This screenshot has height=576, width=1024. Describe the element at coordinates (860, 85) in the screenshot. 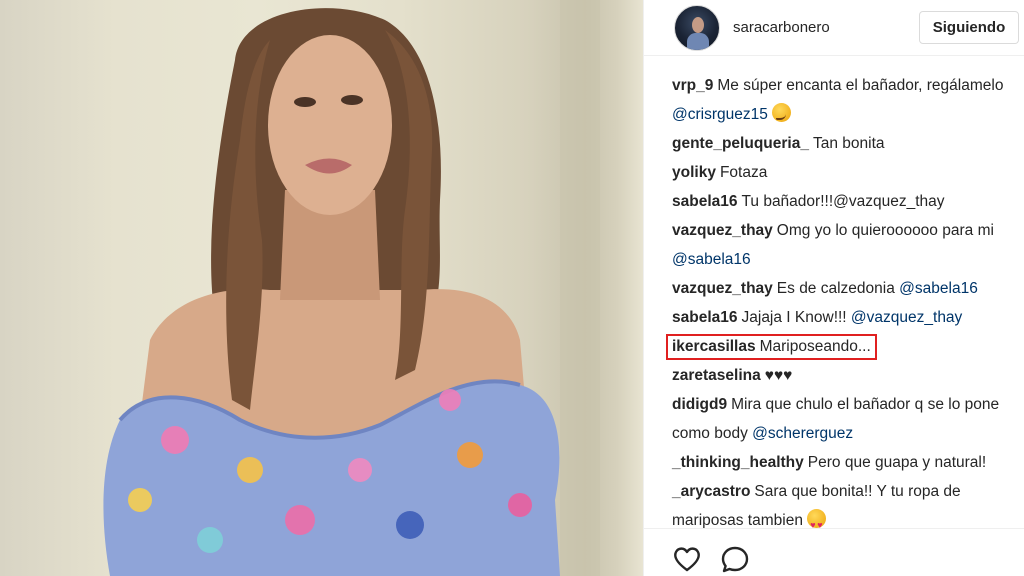

I see `comment-text: Me súper encanta el bañador, regálamelo` at that location.